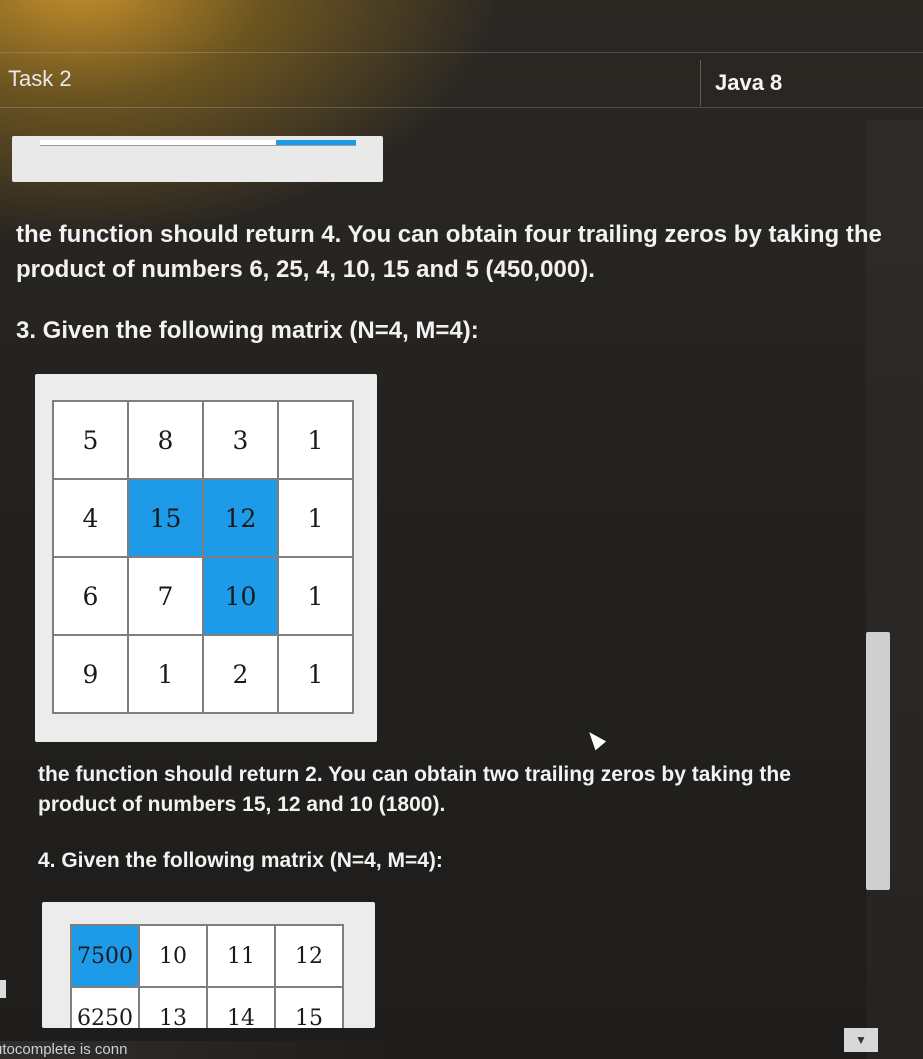 This screenshot has width=923, height=1059. What do you see at coordinates (90, 674) in the screenshot?
I see `matrix-cell: 9` at bounding box center [90, 674].